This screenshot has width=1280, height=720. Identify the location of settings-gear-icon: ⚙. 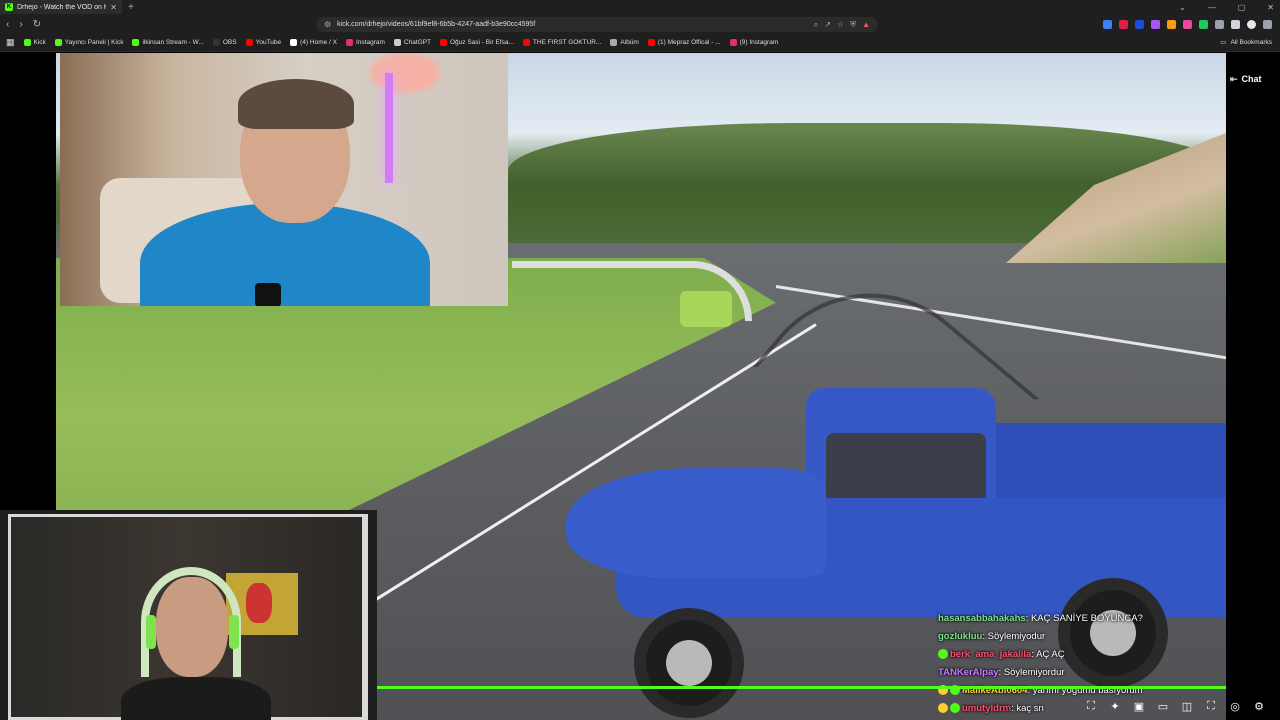
(1259, 706).